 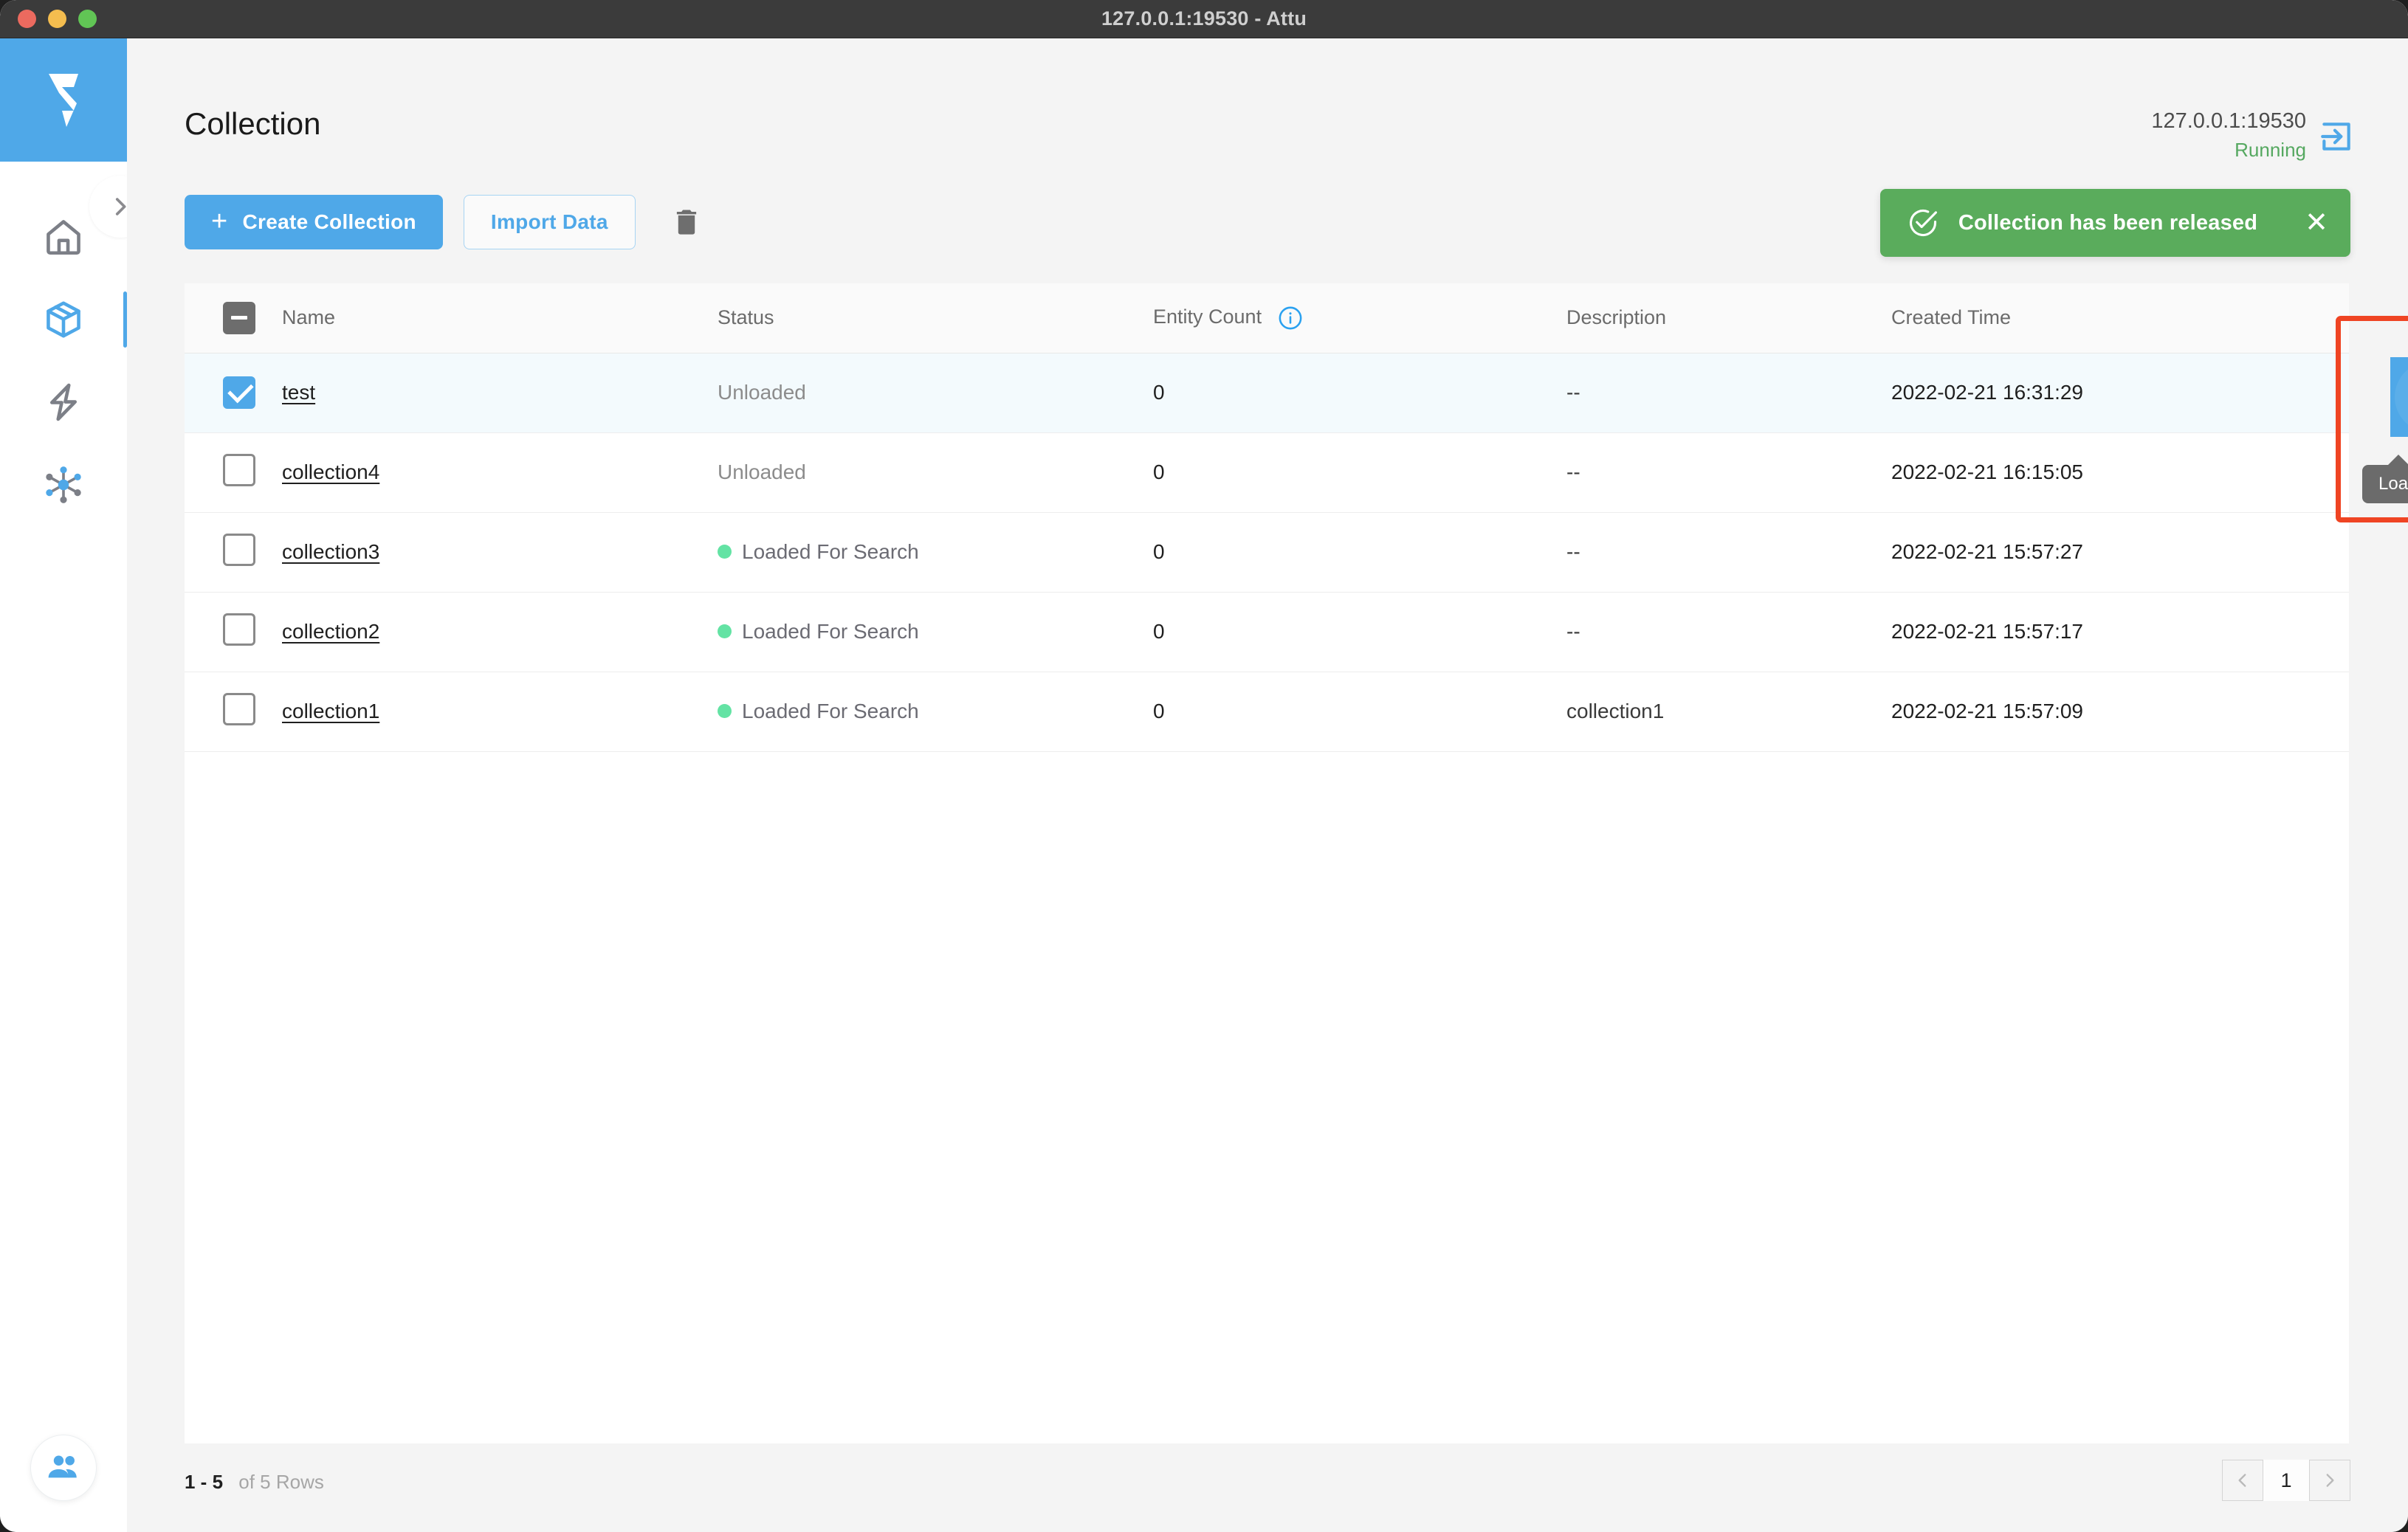 I want to click on plus-icon: +, so click(x=220, y=221).